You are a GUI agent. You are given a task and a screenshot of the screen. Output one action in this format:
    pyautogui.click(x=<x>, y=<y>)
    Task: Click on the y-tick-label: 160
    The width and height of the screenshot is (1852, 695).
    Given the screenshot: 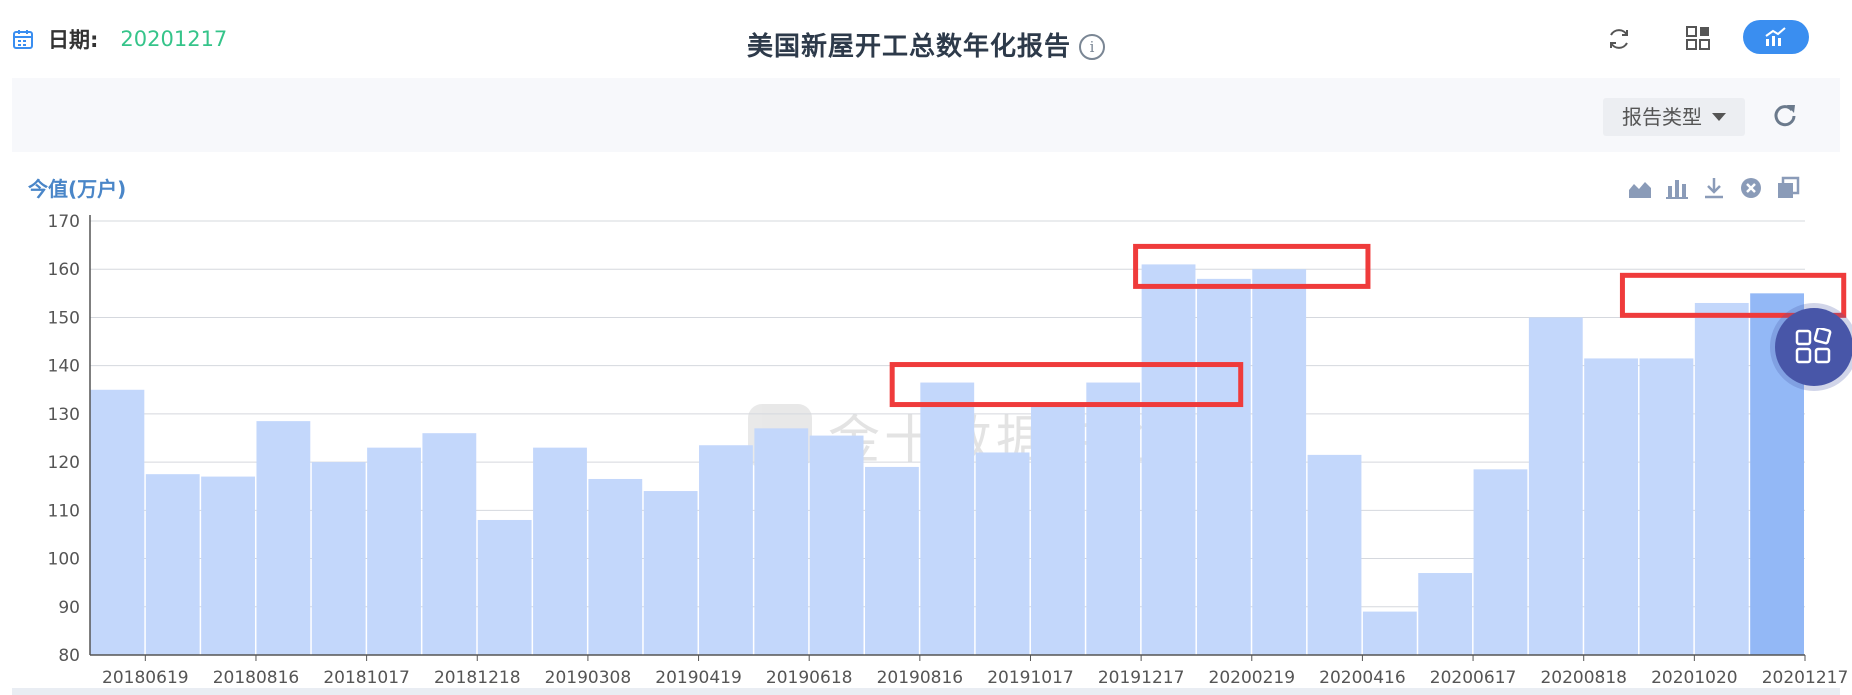 What is the action you would take?
    pyautogui.click(x=64, y=270)
    